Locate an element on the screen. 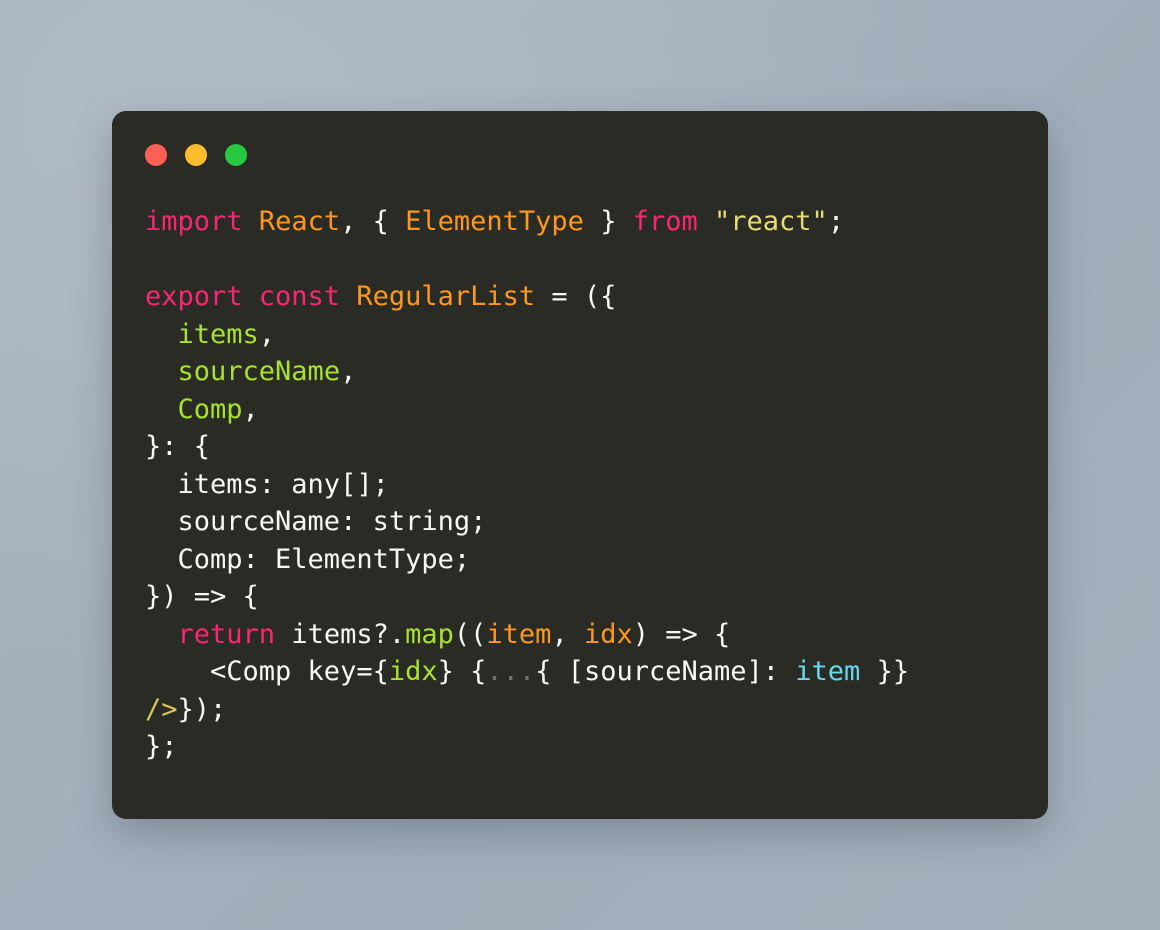 The height and width of the screenshot is (930, 1160). close-window-button is located at coordinates (156, 155).